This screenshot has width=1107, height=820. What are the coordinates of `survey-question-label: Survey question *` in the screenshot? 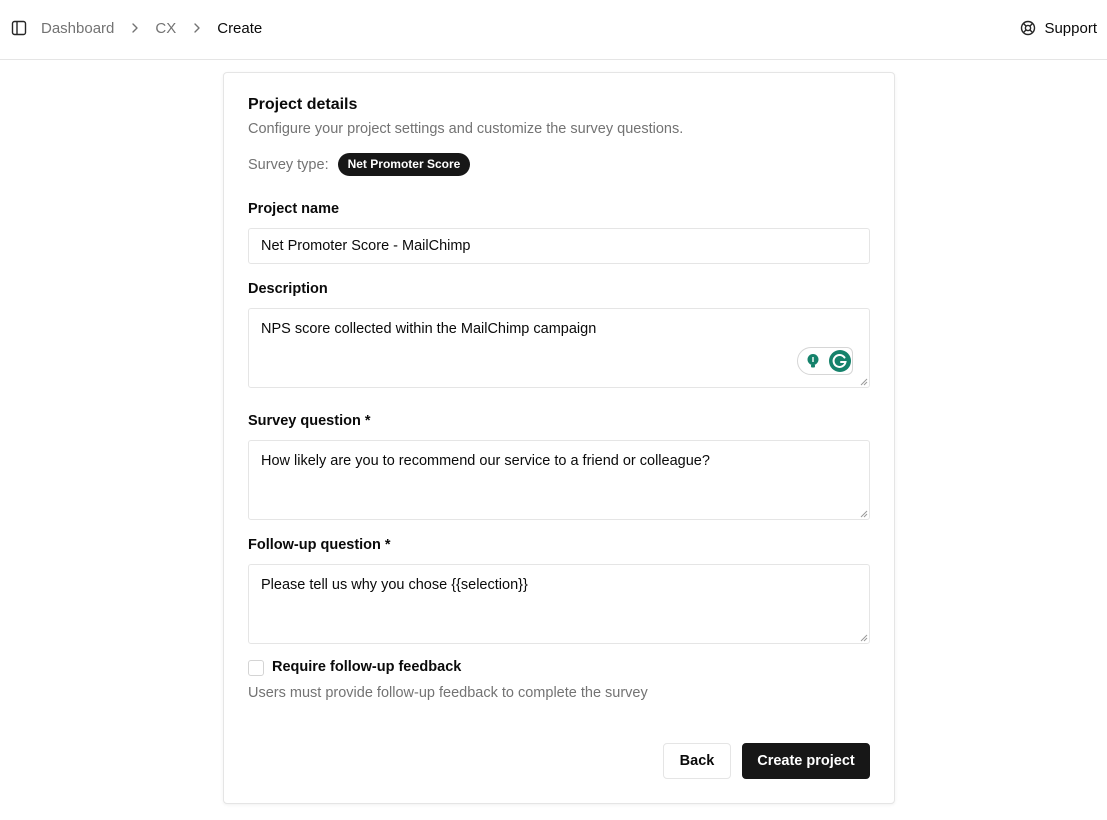 It's located at (309, 421).